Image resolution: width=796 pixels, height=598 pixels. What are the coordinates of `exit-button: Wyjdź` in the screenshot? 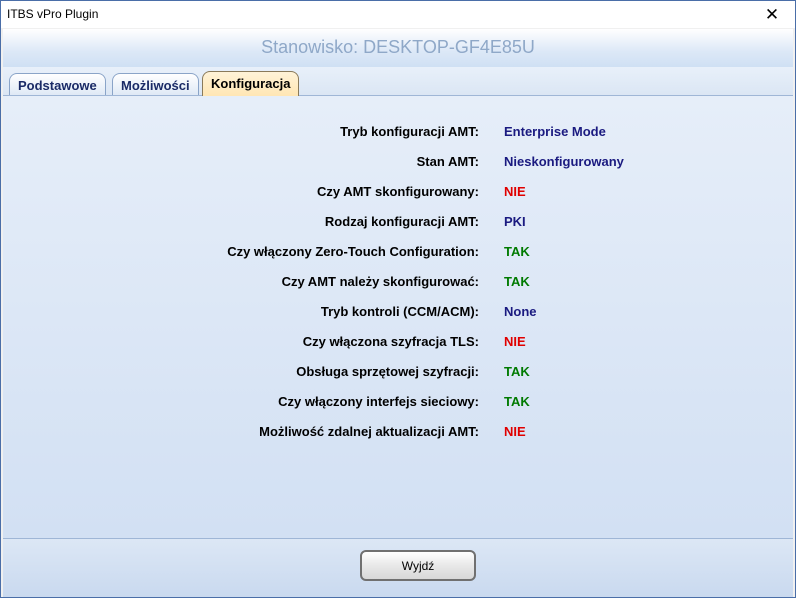 It's located at (418, 565).